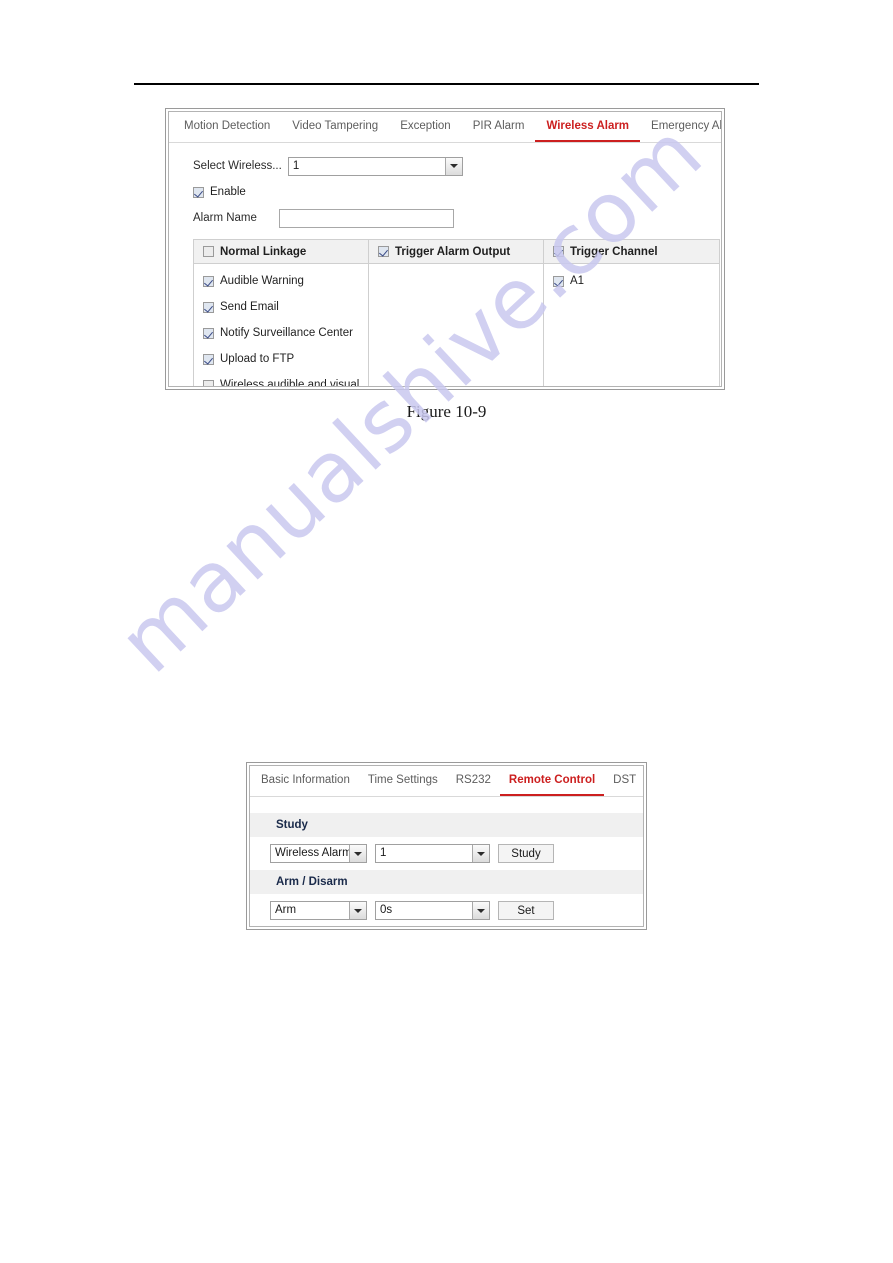 Image resolution: width=893 pixels, height=1263 pixels. What do you see at coordinates (446, 84) in the screenshot?
I see `page-header-rule` at bounding box center [446, 84].